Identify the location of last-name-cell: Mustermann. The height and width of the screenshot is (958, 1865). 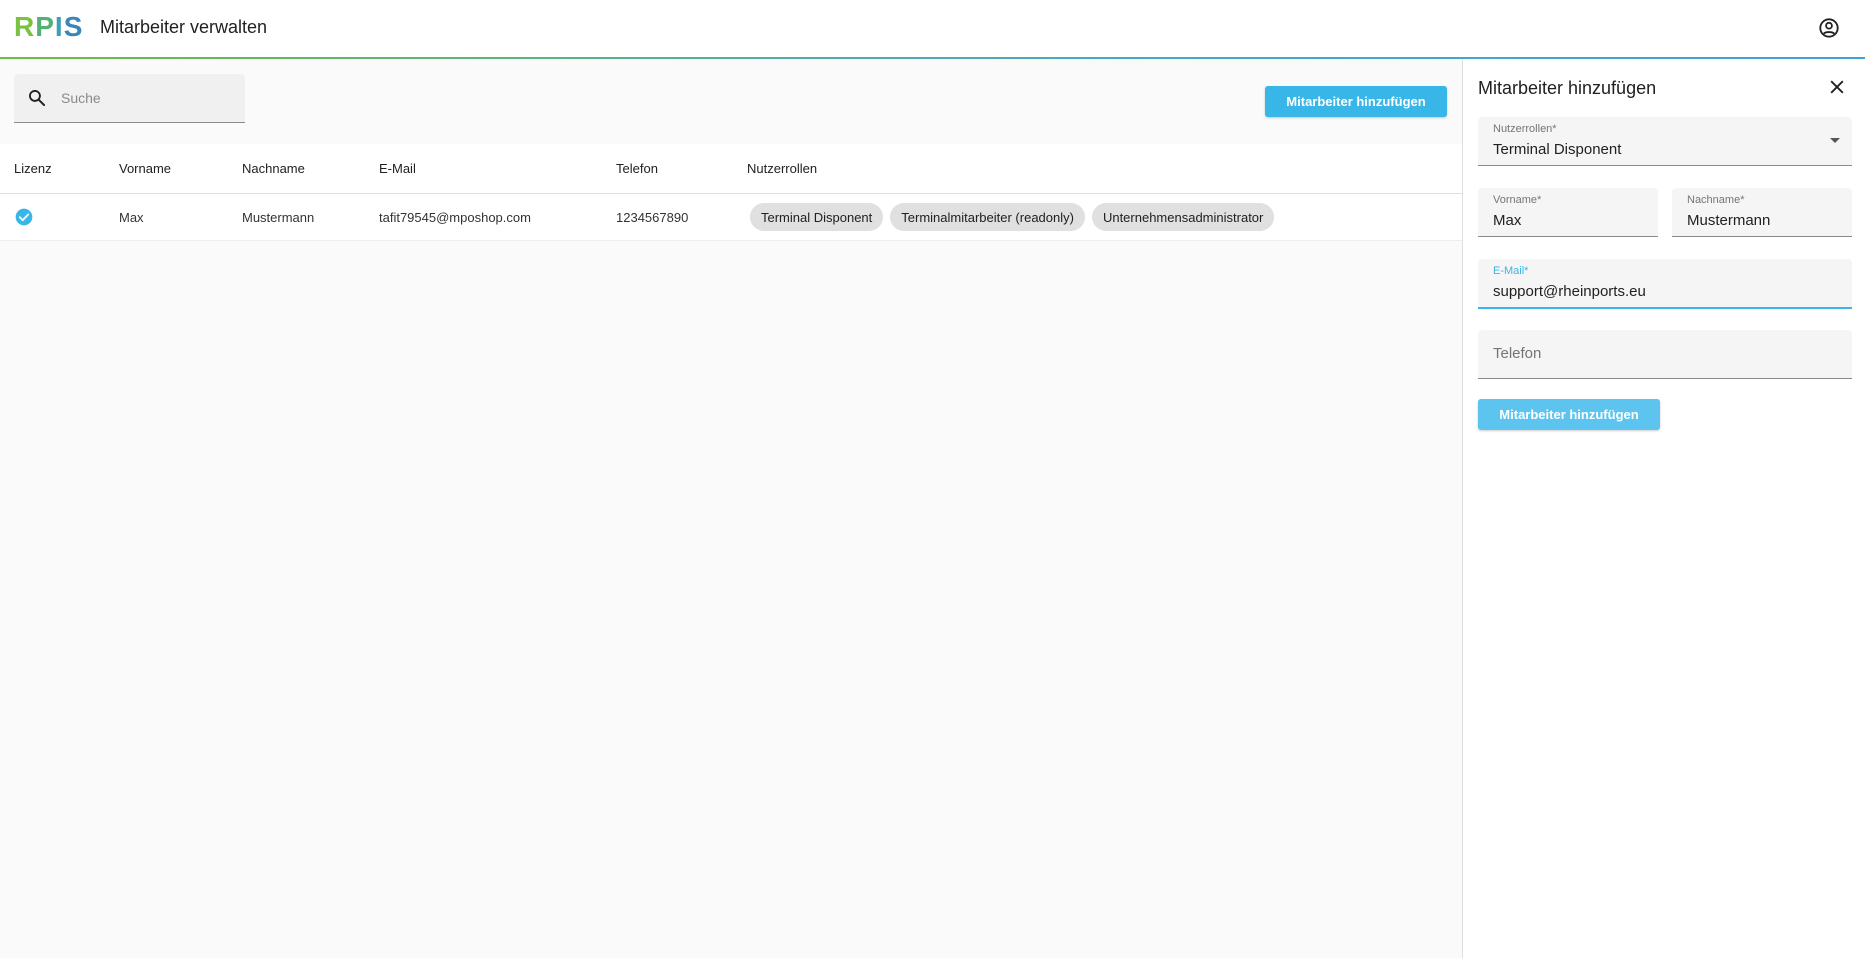
(278, 217).